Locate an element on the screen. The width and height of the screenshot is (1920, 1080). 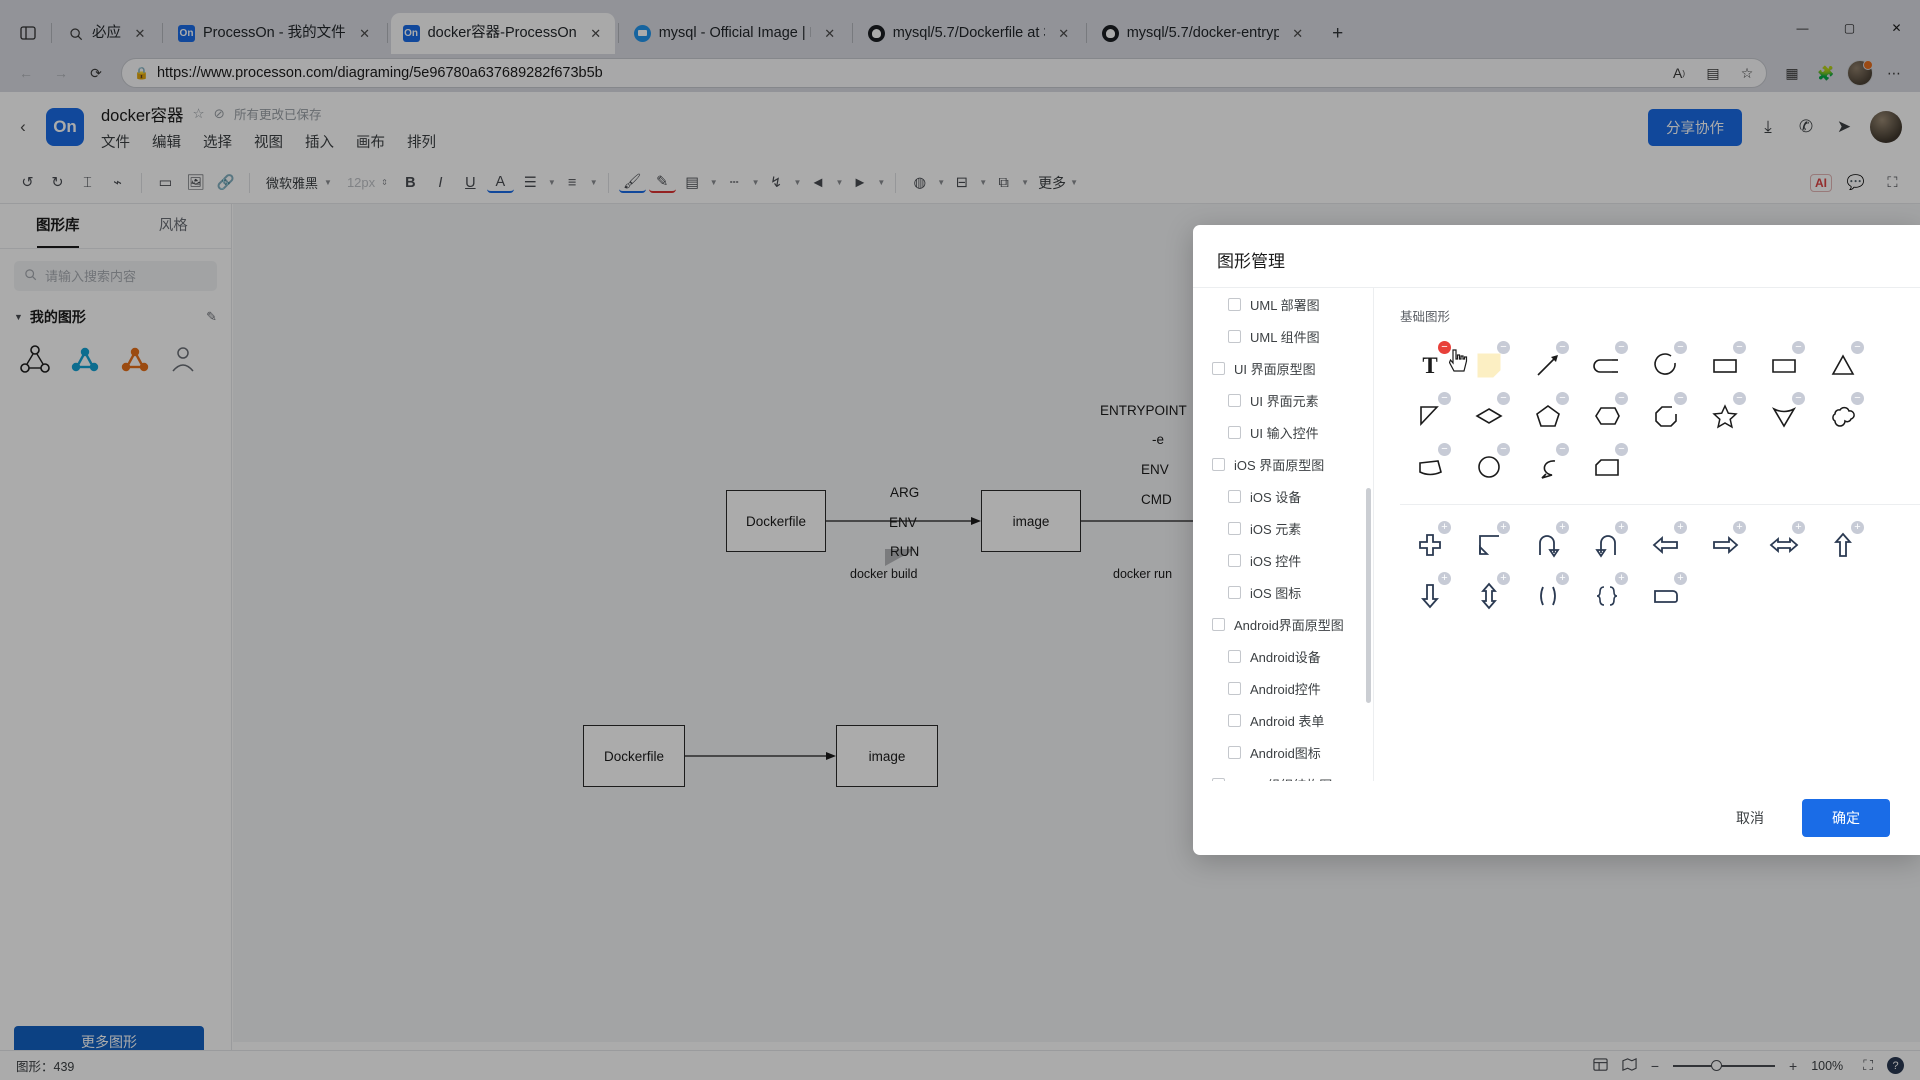
category-row: iOS 设备 is located at coordinates (1283, 496).